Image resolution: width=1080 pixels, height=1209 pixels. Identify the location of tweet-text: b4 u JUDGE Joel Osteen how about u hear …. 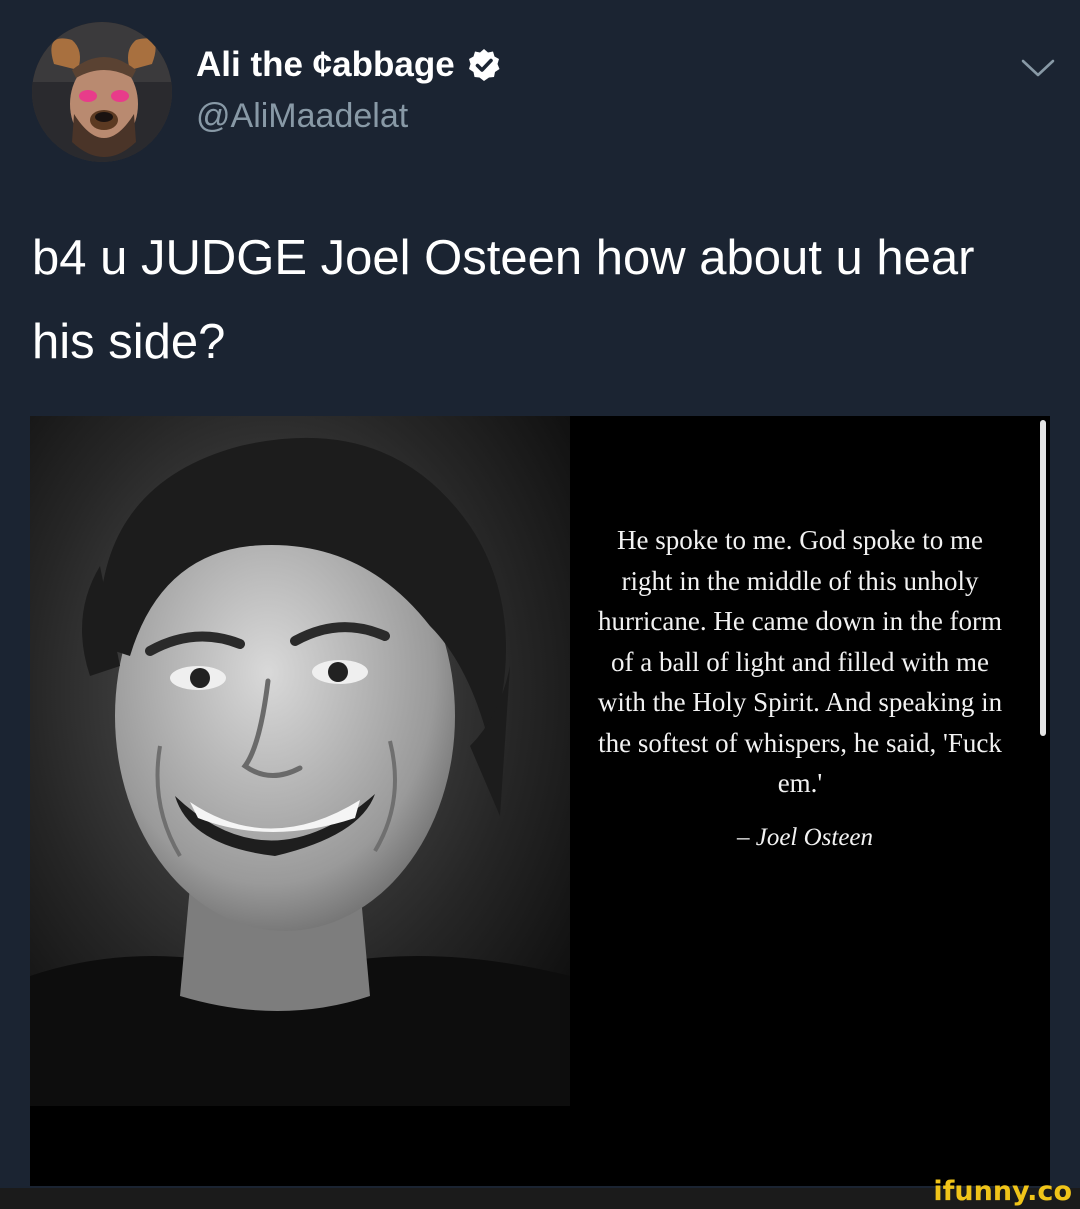
(503, 300).